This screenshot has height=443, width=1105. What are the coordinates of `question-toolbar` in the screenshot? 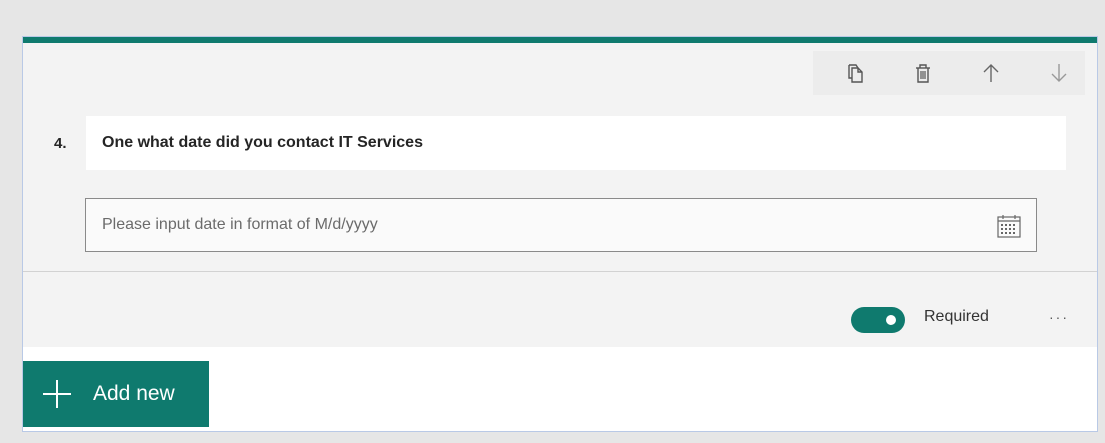 It's located at (949, 73).